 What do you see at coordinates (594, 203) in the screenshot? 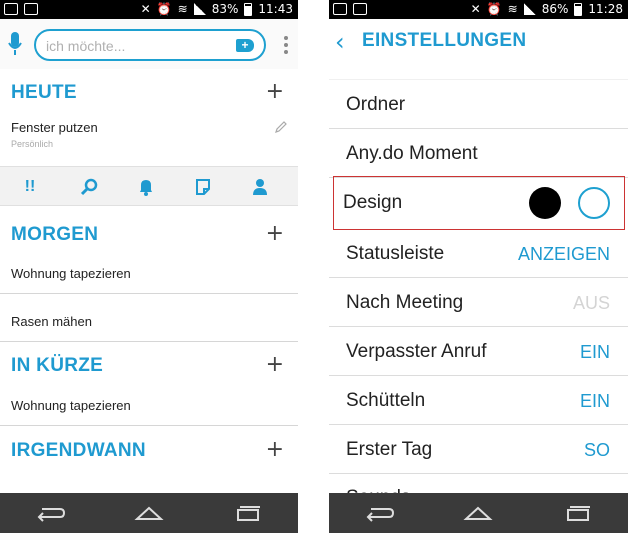
I see `light-theme-swatch` at bounding box center [594, 203].